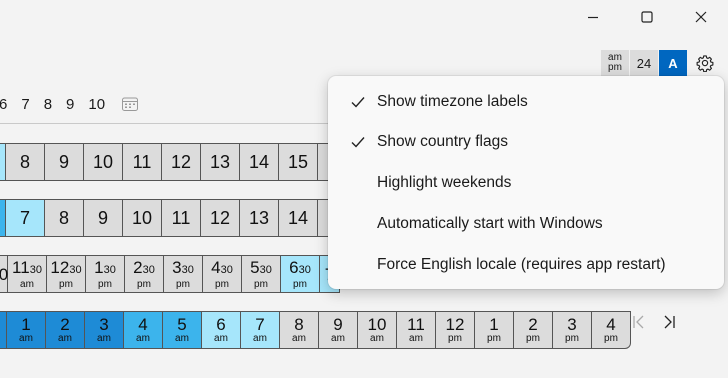 Image resolution: width=728 pixels, height=378 pixels. I want to click on hour-number: 9, so click(338, 324).